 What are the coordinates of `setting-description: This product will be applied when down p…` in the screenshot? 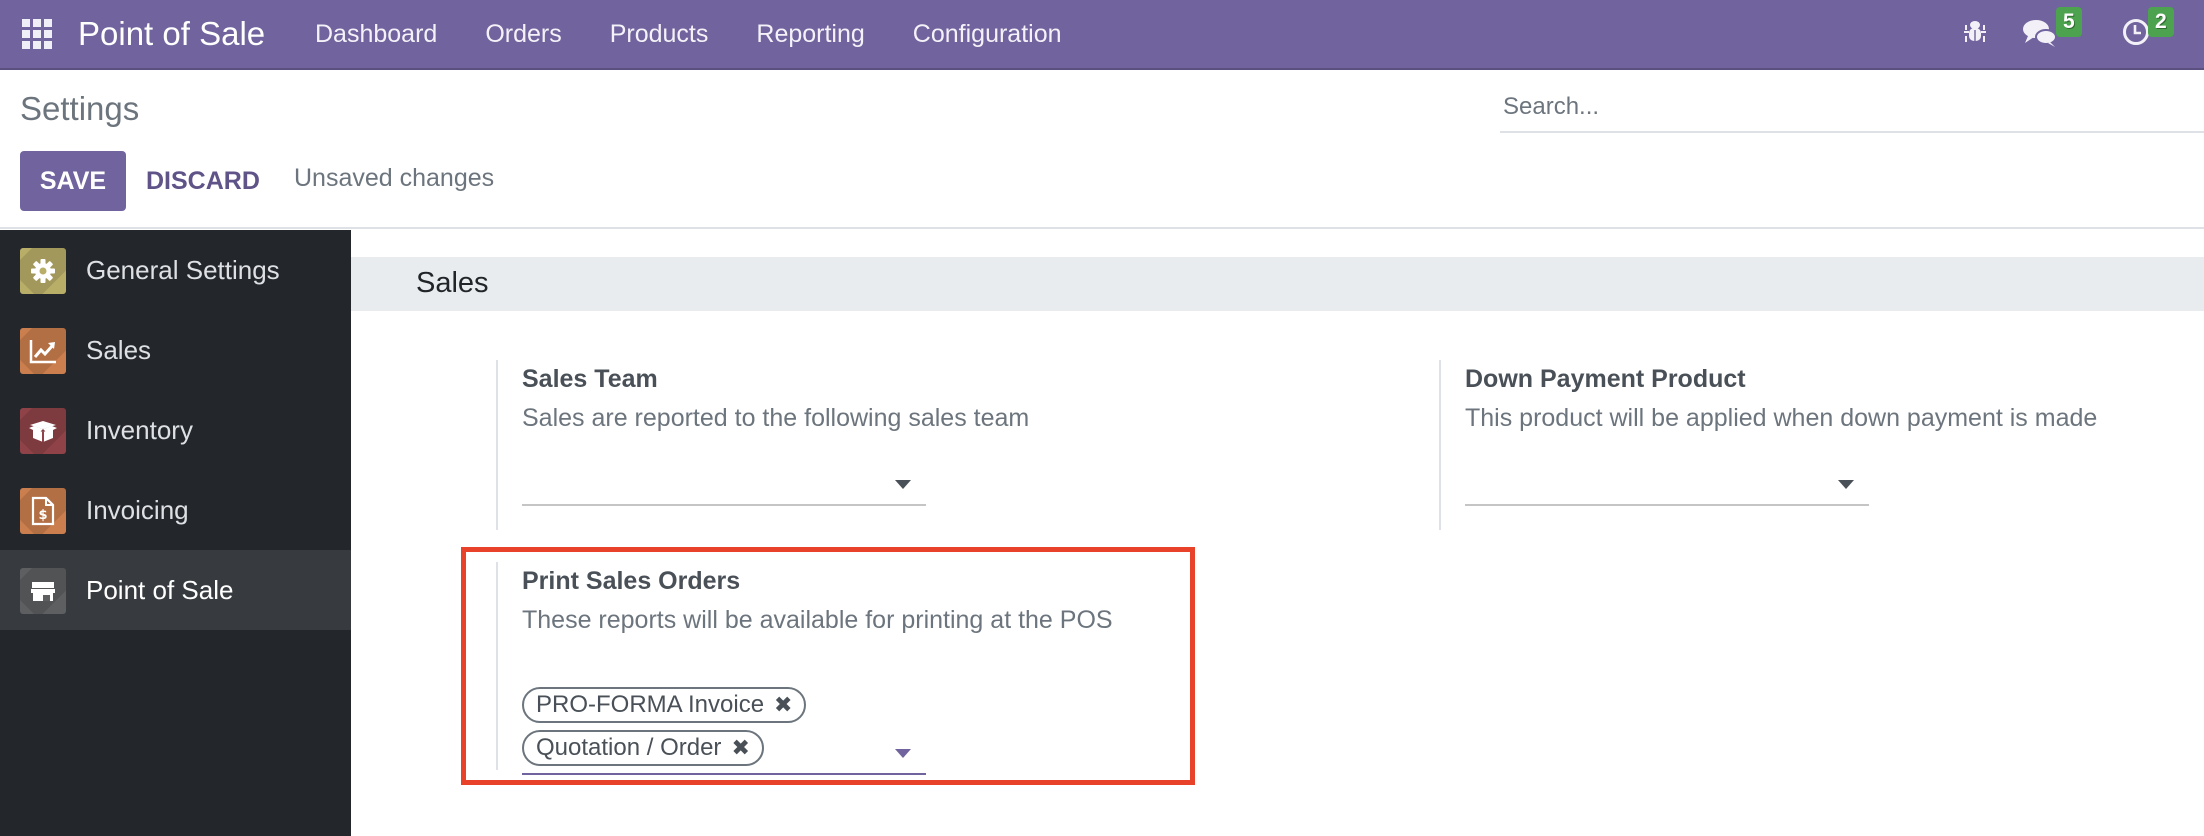 It's located at (1781, 418).